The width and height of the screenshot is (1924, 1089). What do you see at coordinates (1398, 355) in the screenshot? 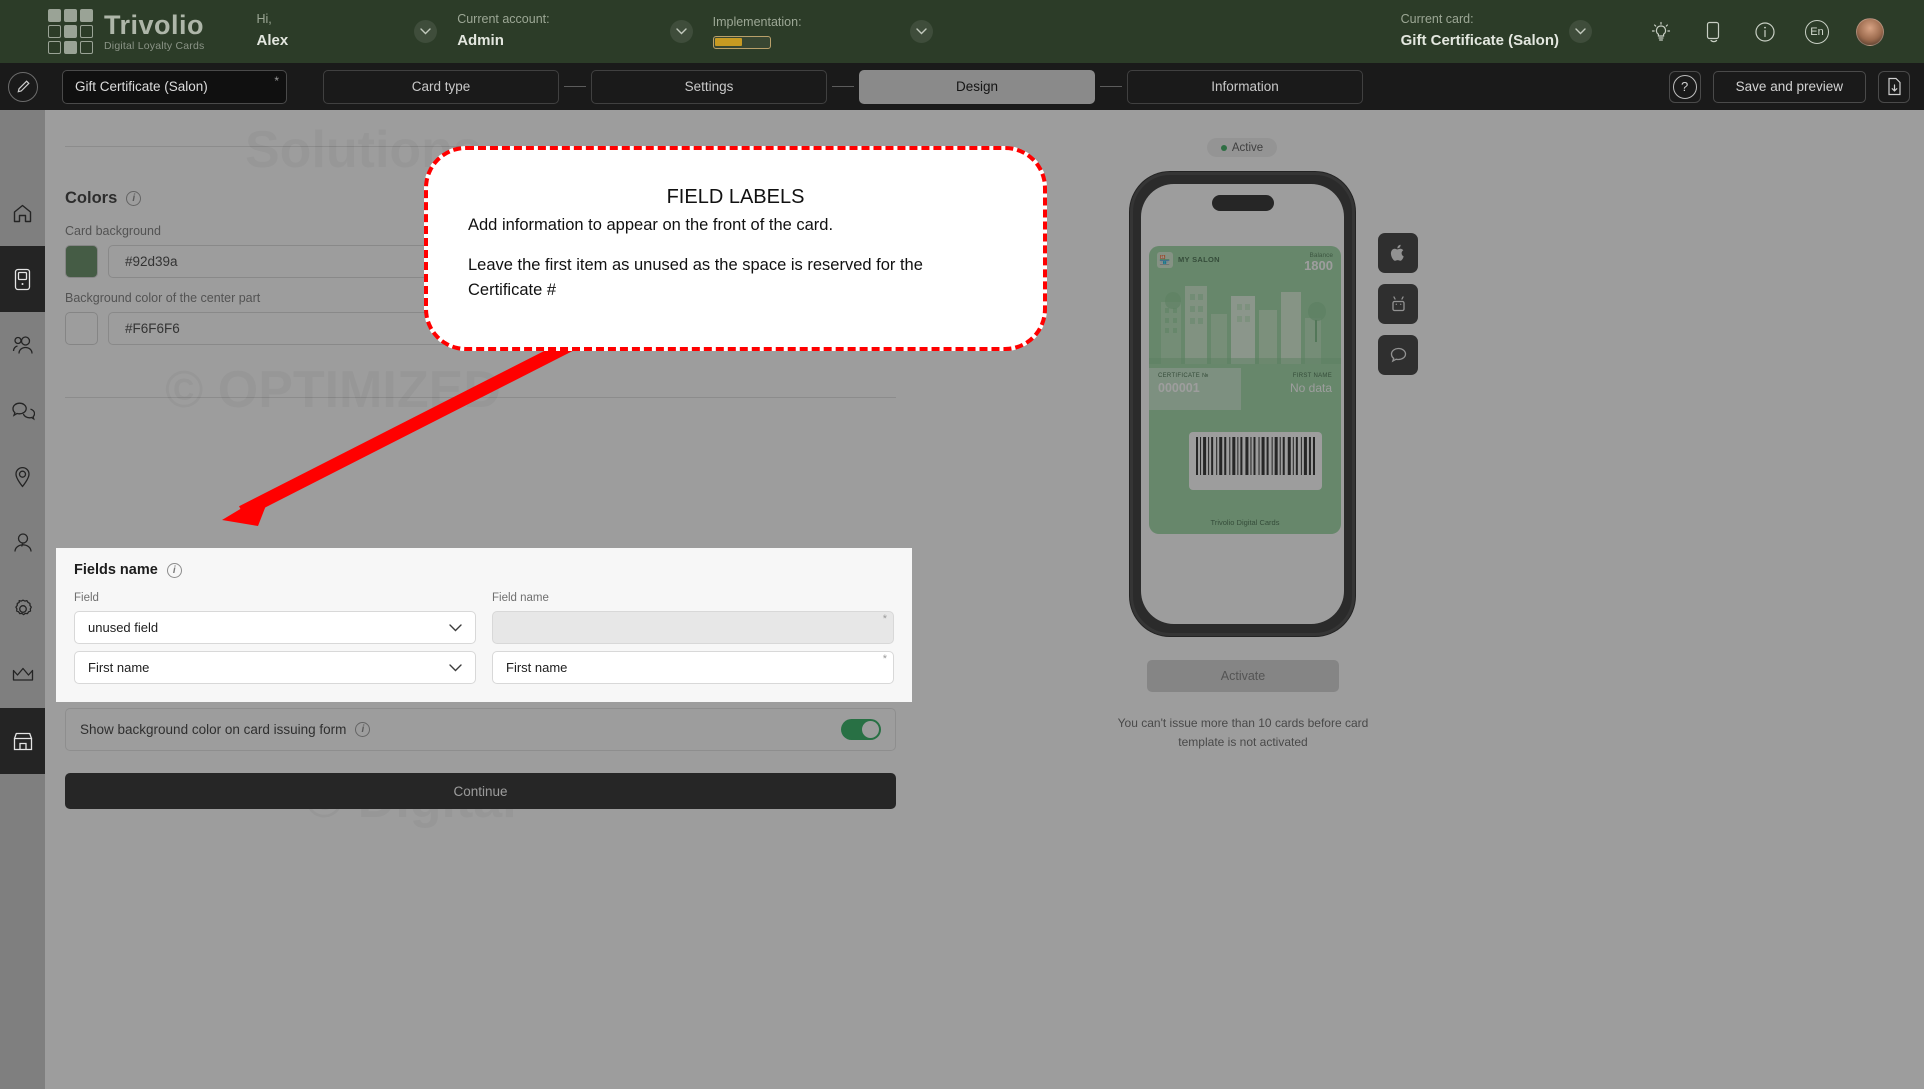
I see `chat-icon` at bounding box center [1398, 355].